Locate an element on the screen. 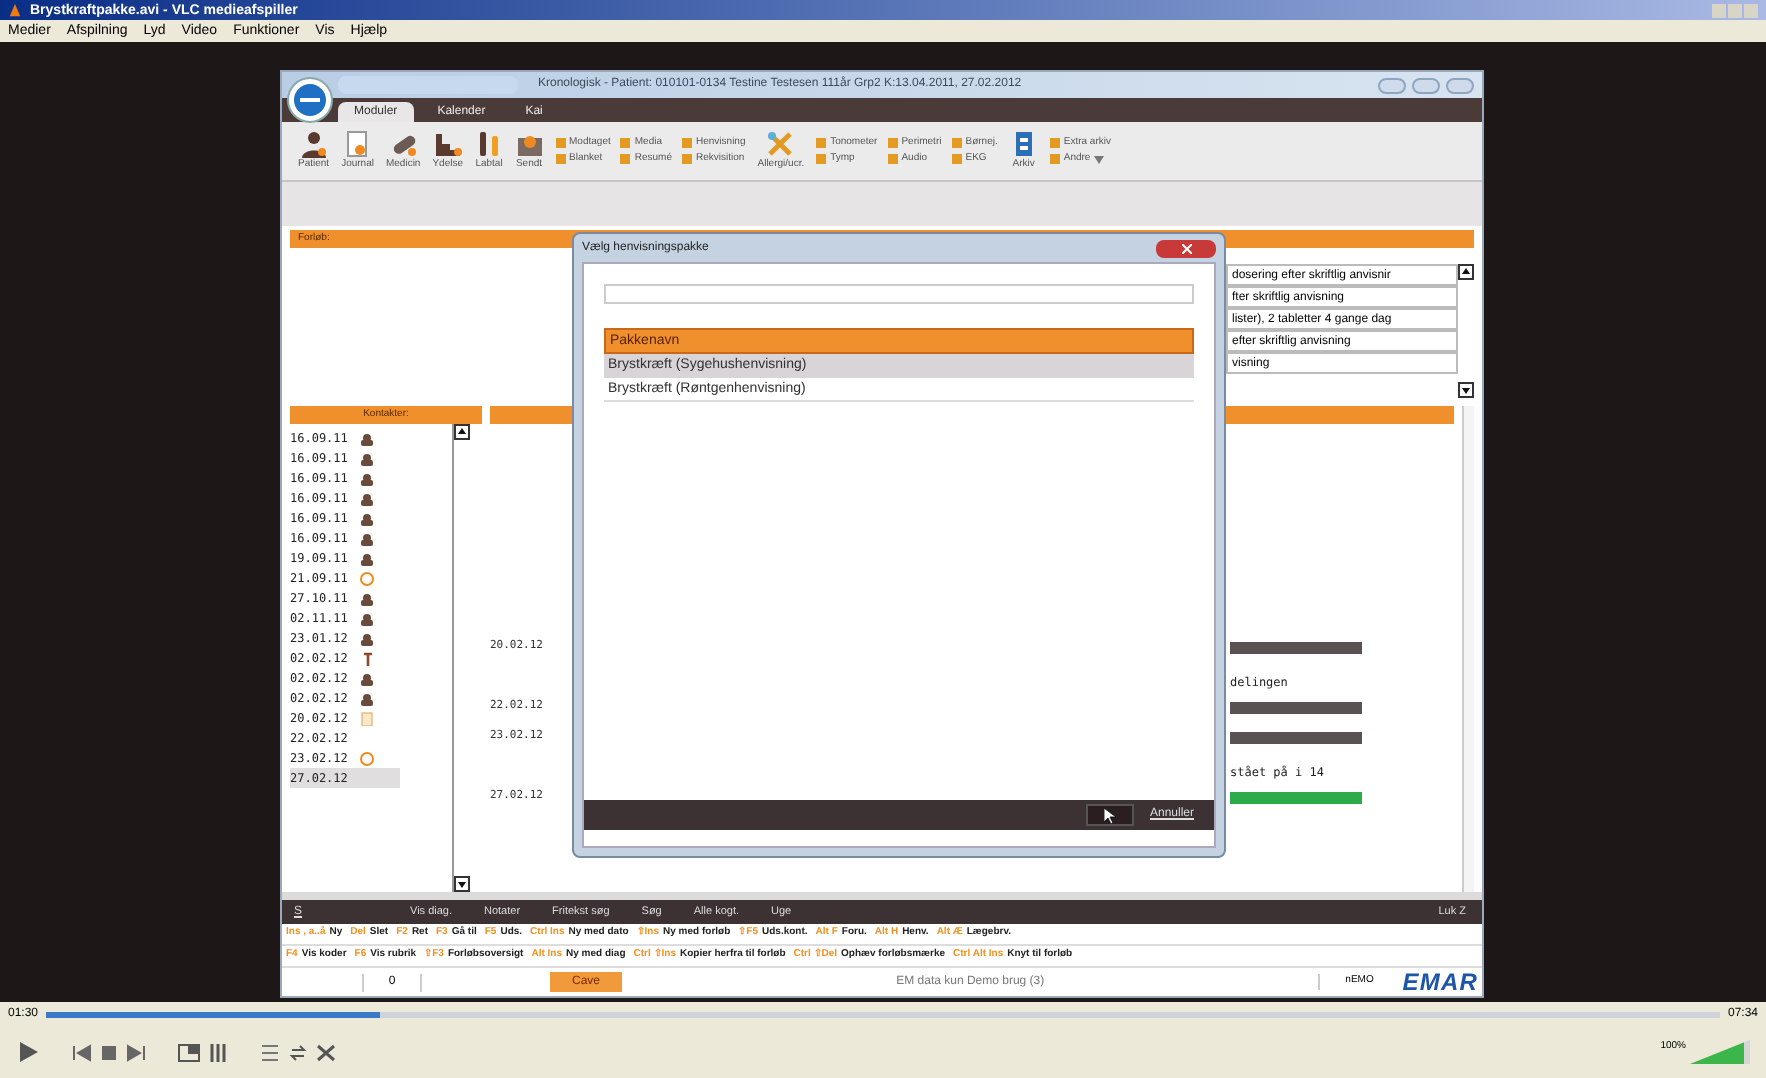 The width and height of the screenshot is (1766, 1078). play-icon is located at coordinates (28, 1052).